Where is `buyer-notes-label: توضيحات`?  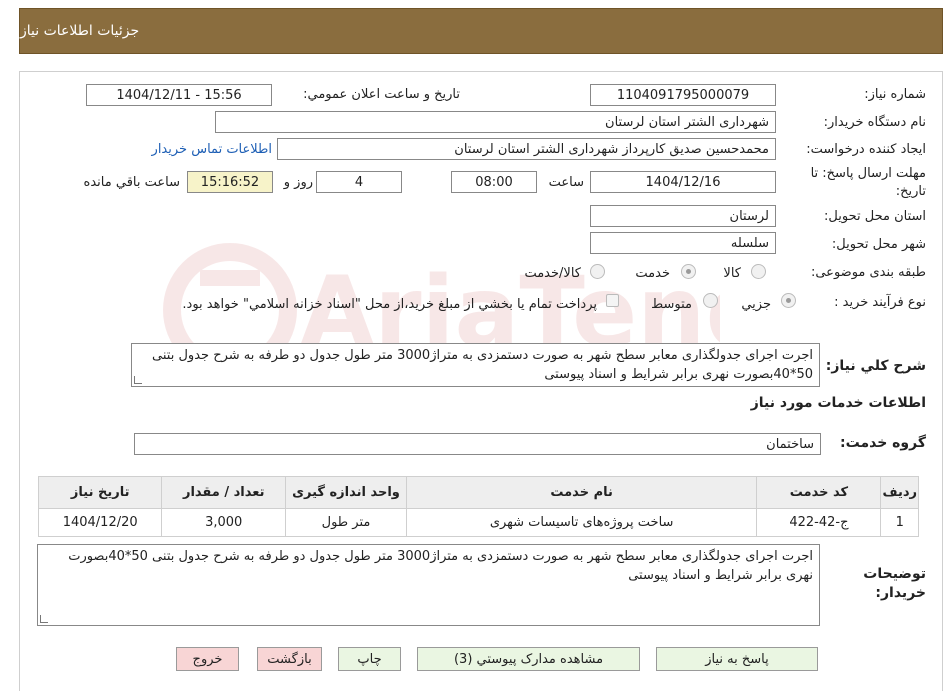 buyer-notes-label: توضيحات is located at coordinates (894, 574).